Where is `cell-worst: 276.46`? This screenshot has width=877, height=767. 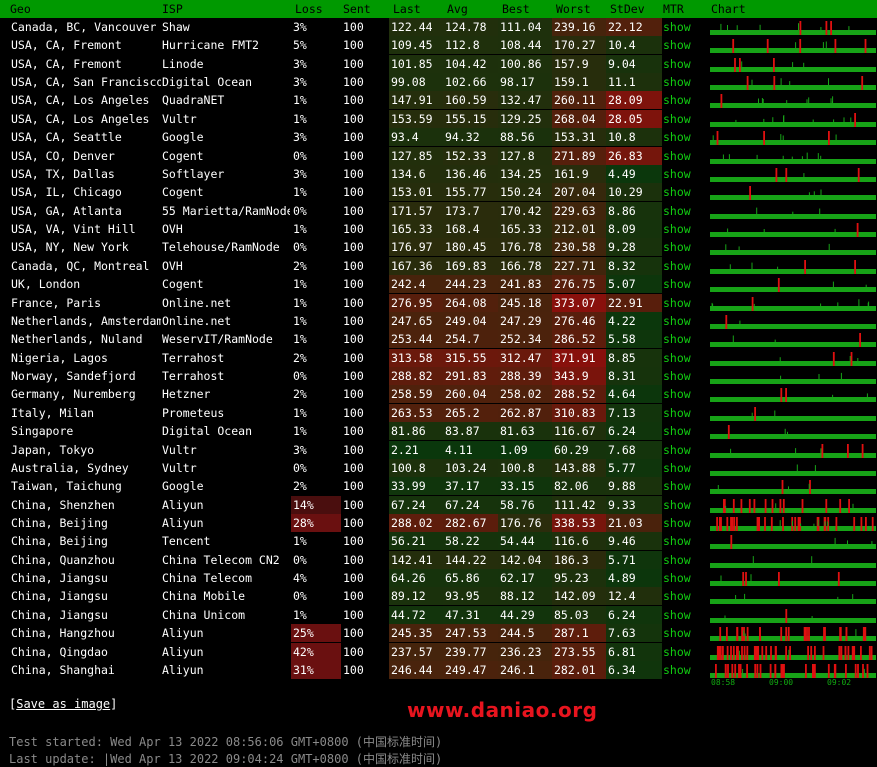 cell-worst: 276.46 is located at coordinates (579, 320).